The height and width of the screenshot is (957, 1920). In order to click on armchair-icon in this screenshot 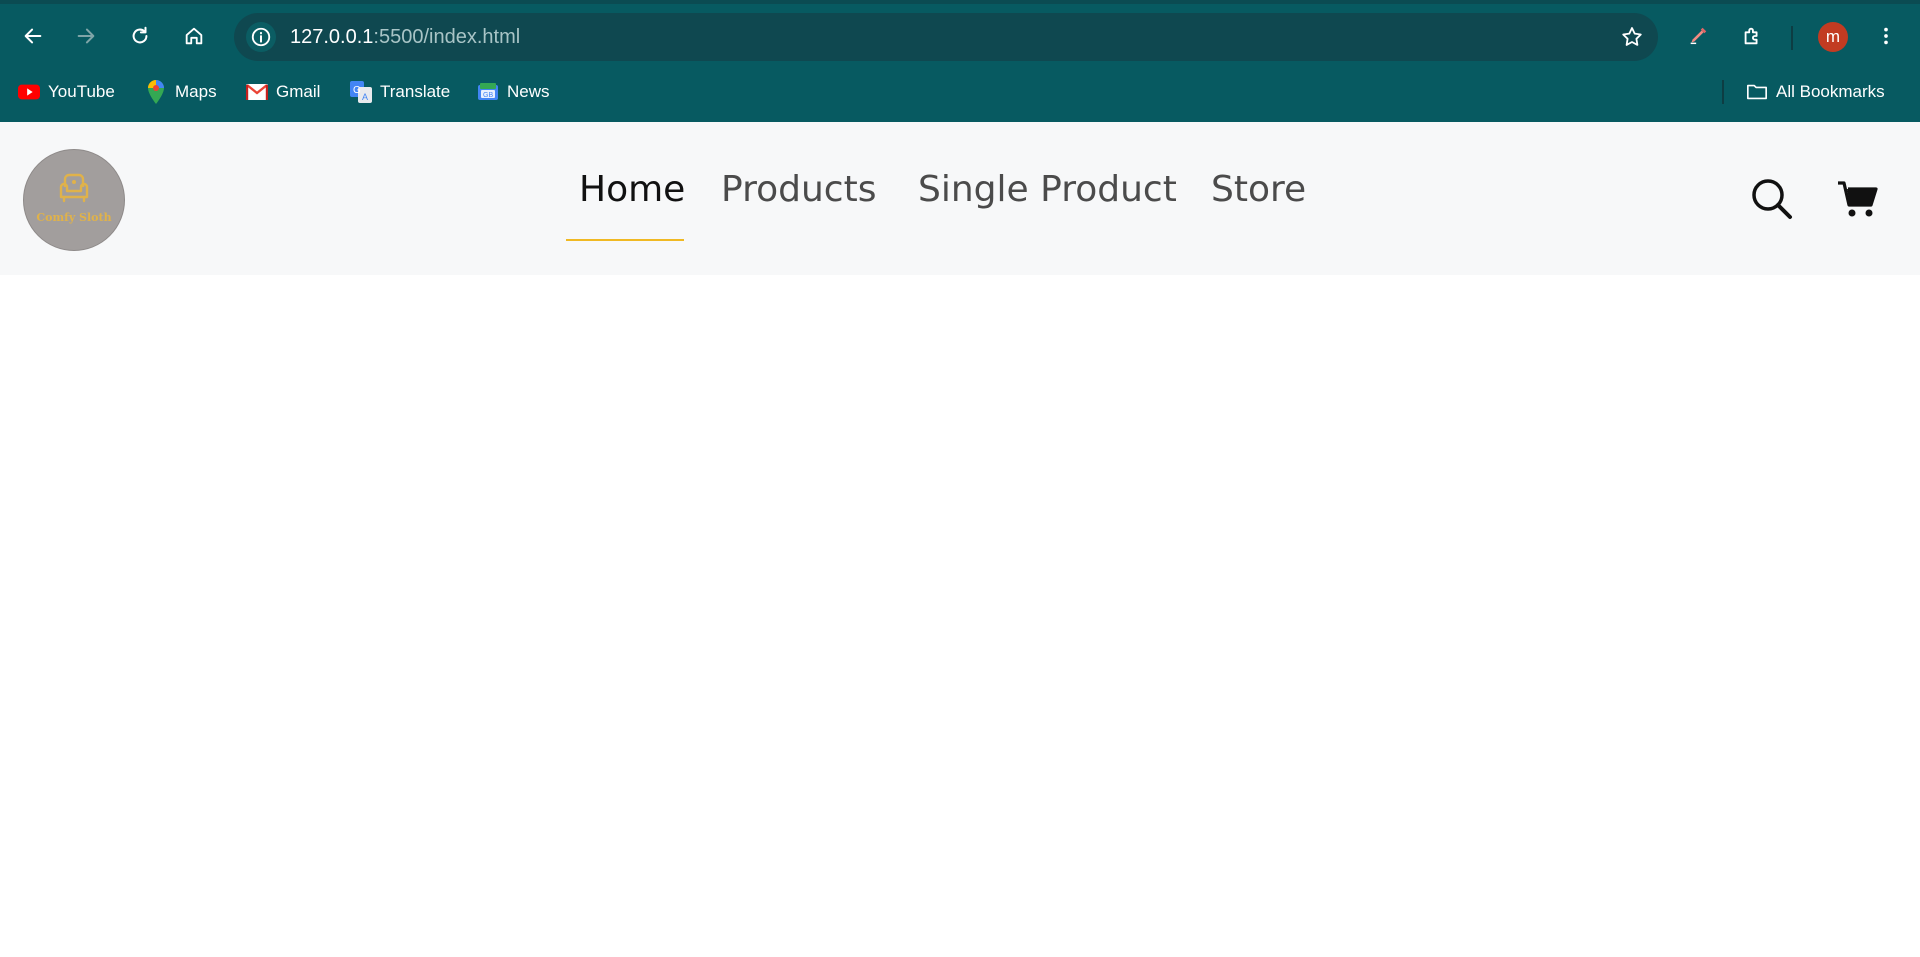, I will do `click(74, 187)`.